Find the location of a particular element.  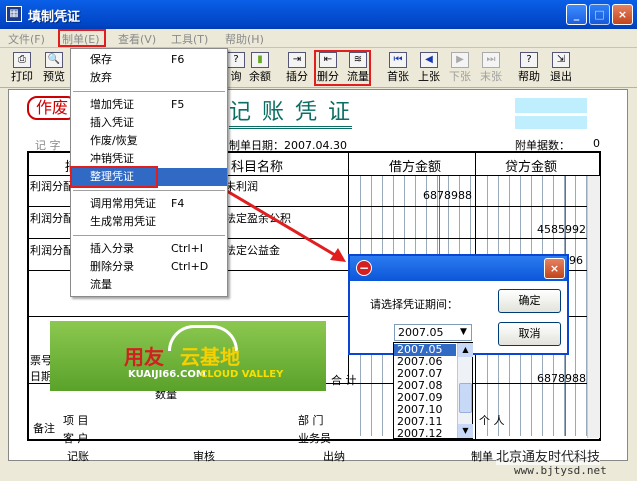

menu-item-cashflow: 流量 is located at coordinates (149, 285).